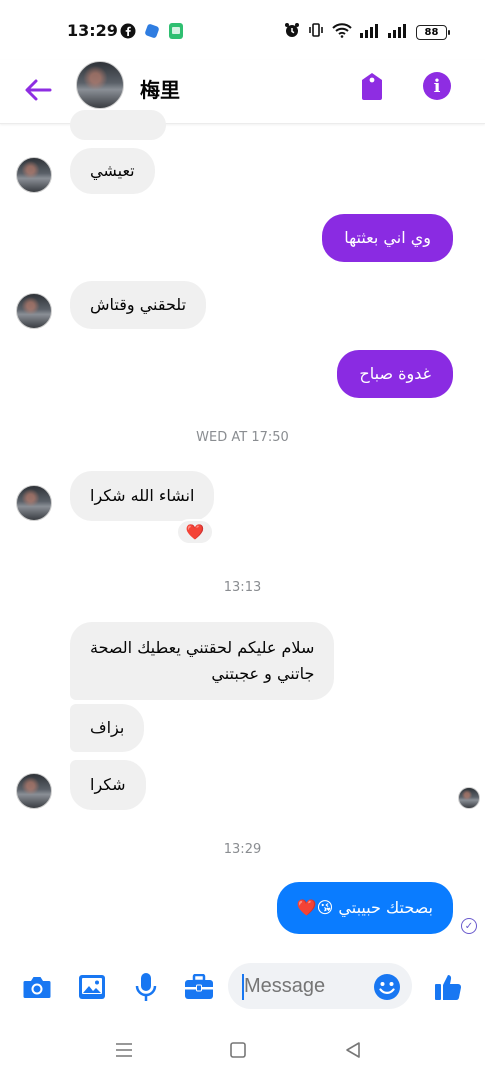 This screenshot has height=1080, width=485. I want to click on back-nav-button, so click(353, 1050).